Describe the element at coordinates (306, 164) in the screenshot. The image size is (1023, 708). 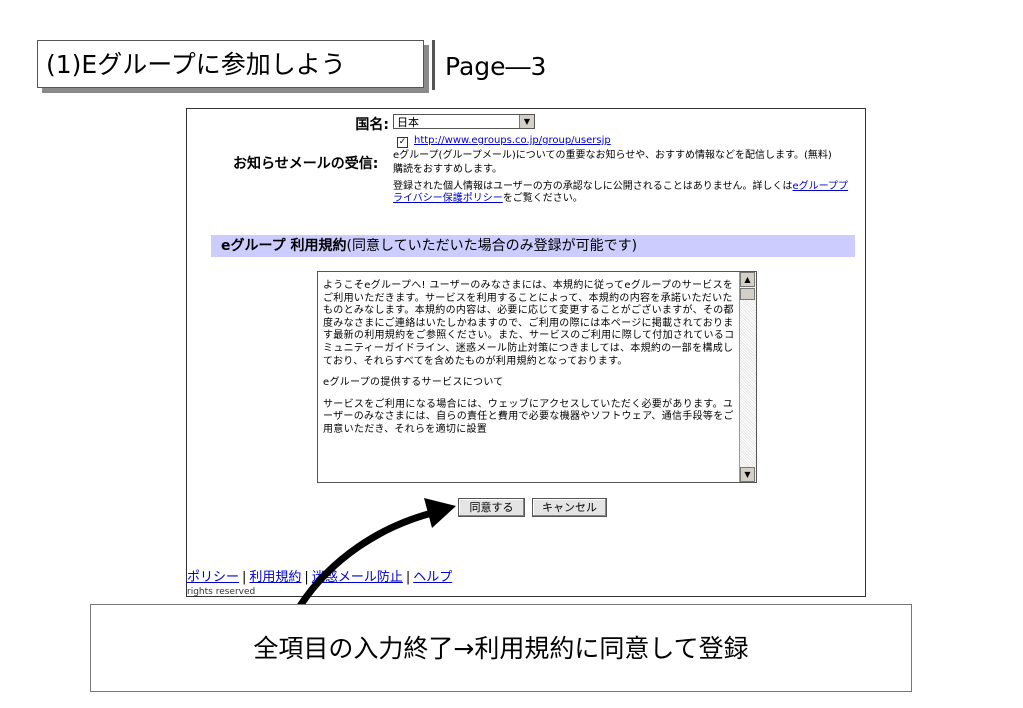
I see `mail-subscription-label: お知らせメールの受信:` at that location.